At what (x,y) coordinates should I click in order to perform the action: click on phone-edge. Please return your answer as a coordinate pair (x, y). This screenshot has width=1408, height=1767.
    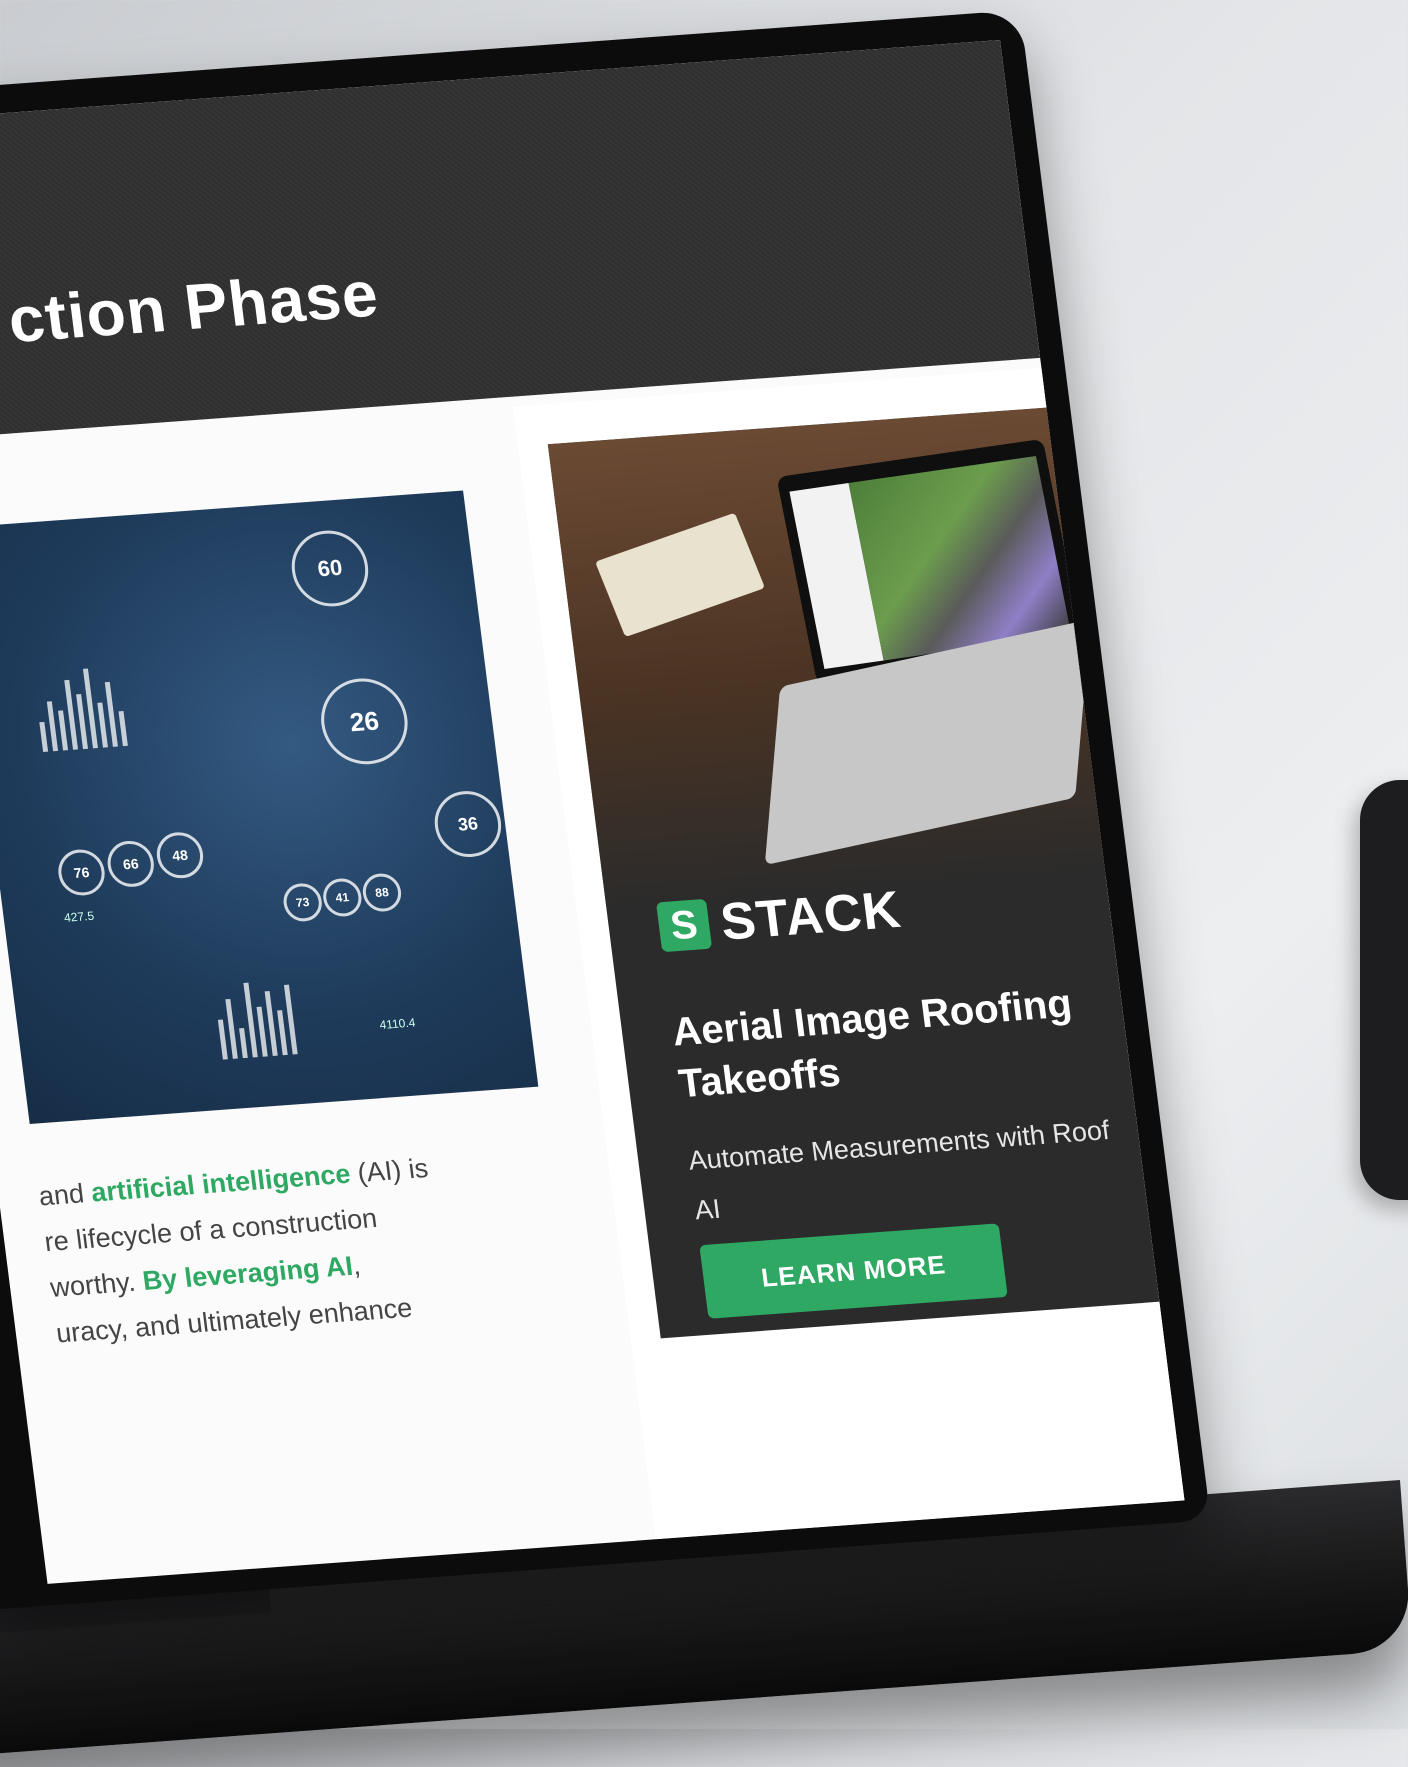
    Looking at the image, I should click on (1384, 990).